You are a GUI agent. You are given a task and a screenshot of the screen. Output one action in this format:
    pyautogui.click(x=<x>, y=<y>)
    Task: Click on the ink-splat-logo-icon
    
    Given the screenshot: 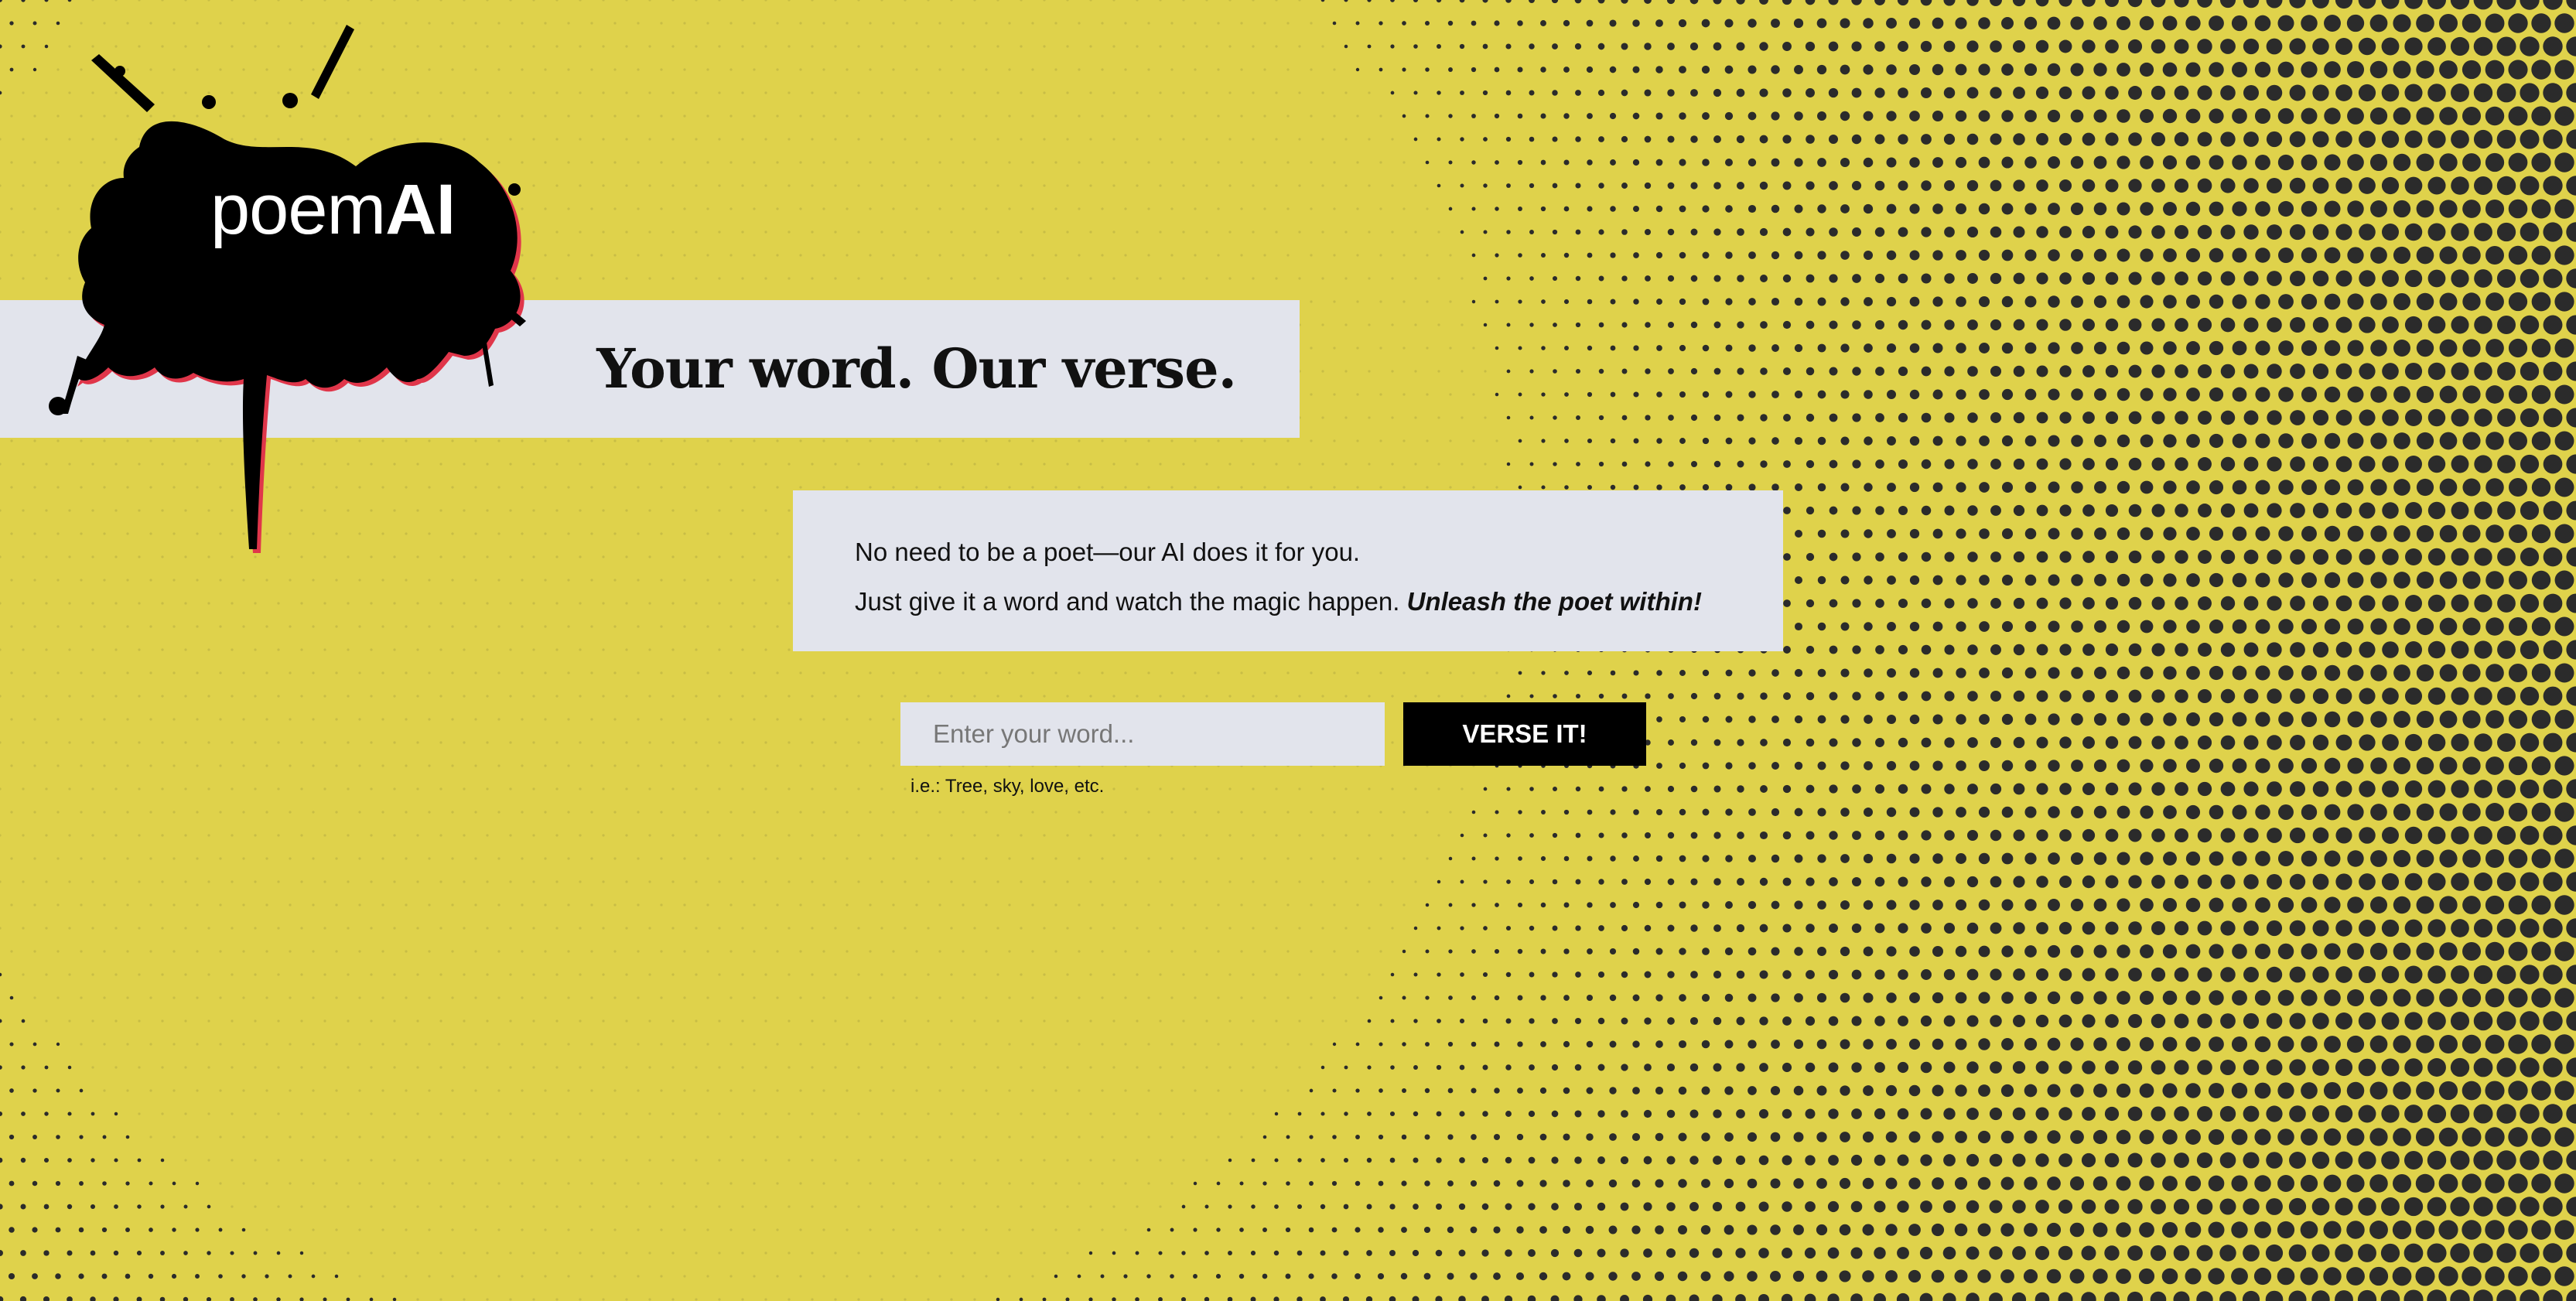 What is the action you would take?
    pyautogui.click(x=287, y=289)
    